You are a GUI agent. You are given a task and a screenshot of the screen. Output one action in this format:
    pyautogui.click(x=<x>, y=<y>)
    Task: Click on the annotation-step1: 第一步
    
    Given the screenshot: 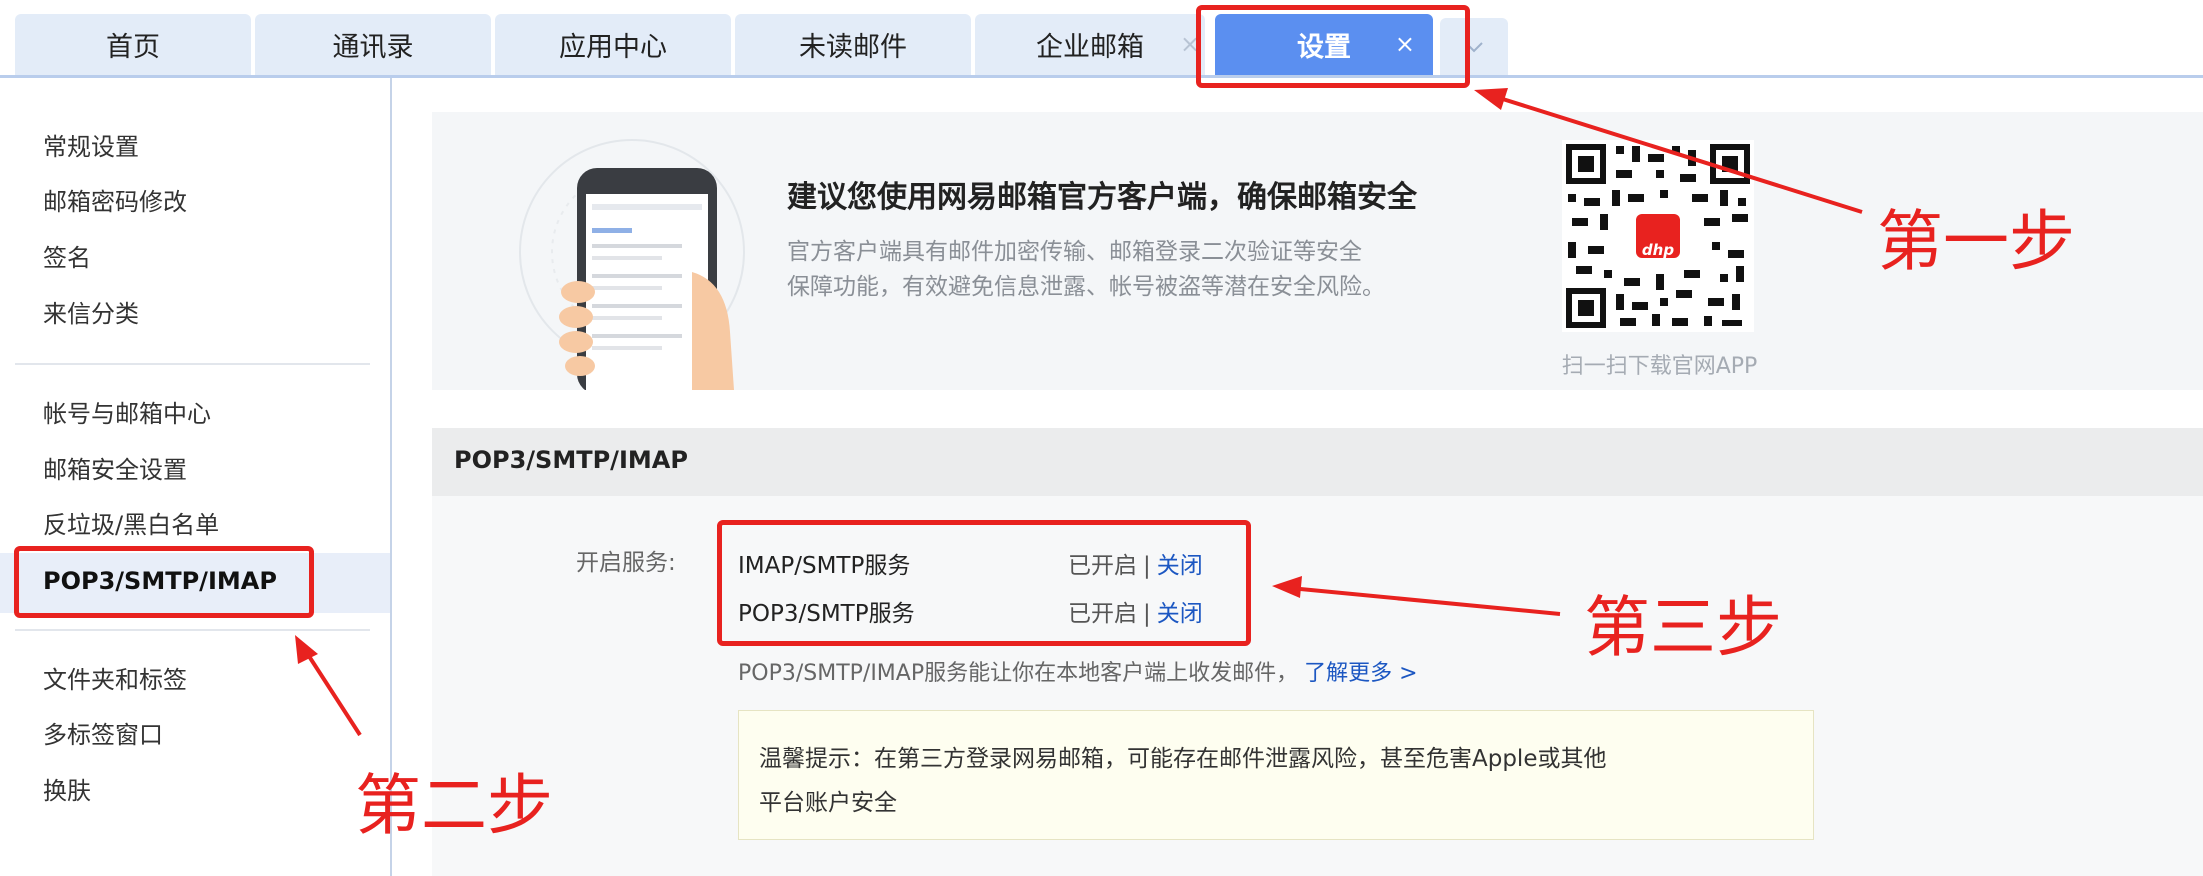 What is the action you would take?
    pyautogui.click(x=1976, y=241)
    